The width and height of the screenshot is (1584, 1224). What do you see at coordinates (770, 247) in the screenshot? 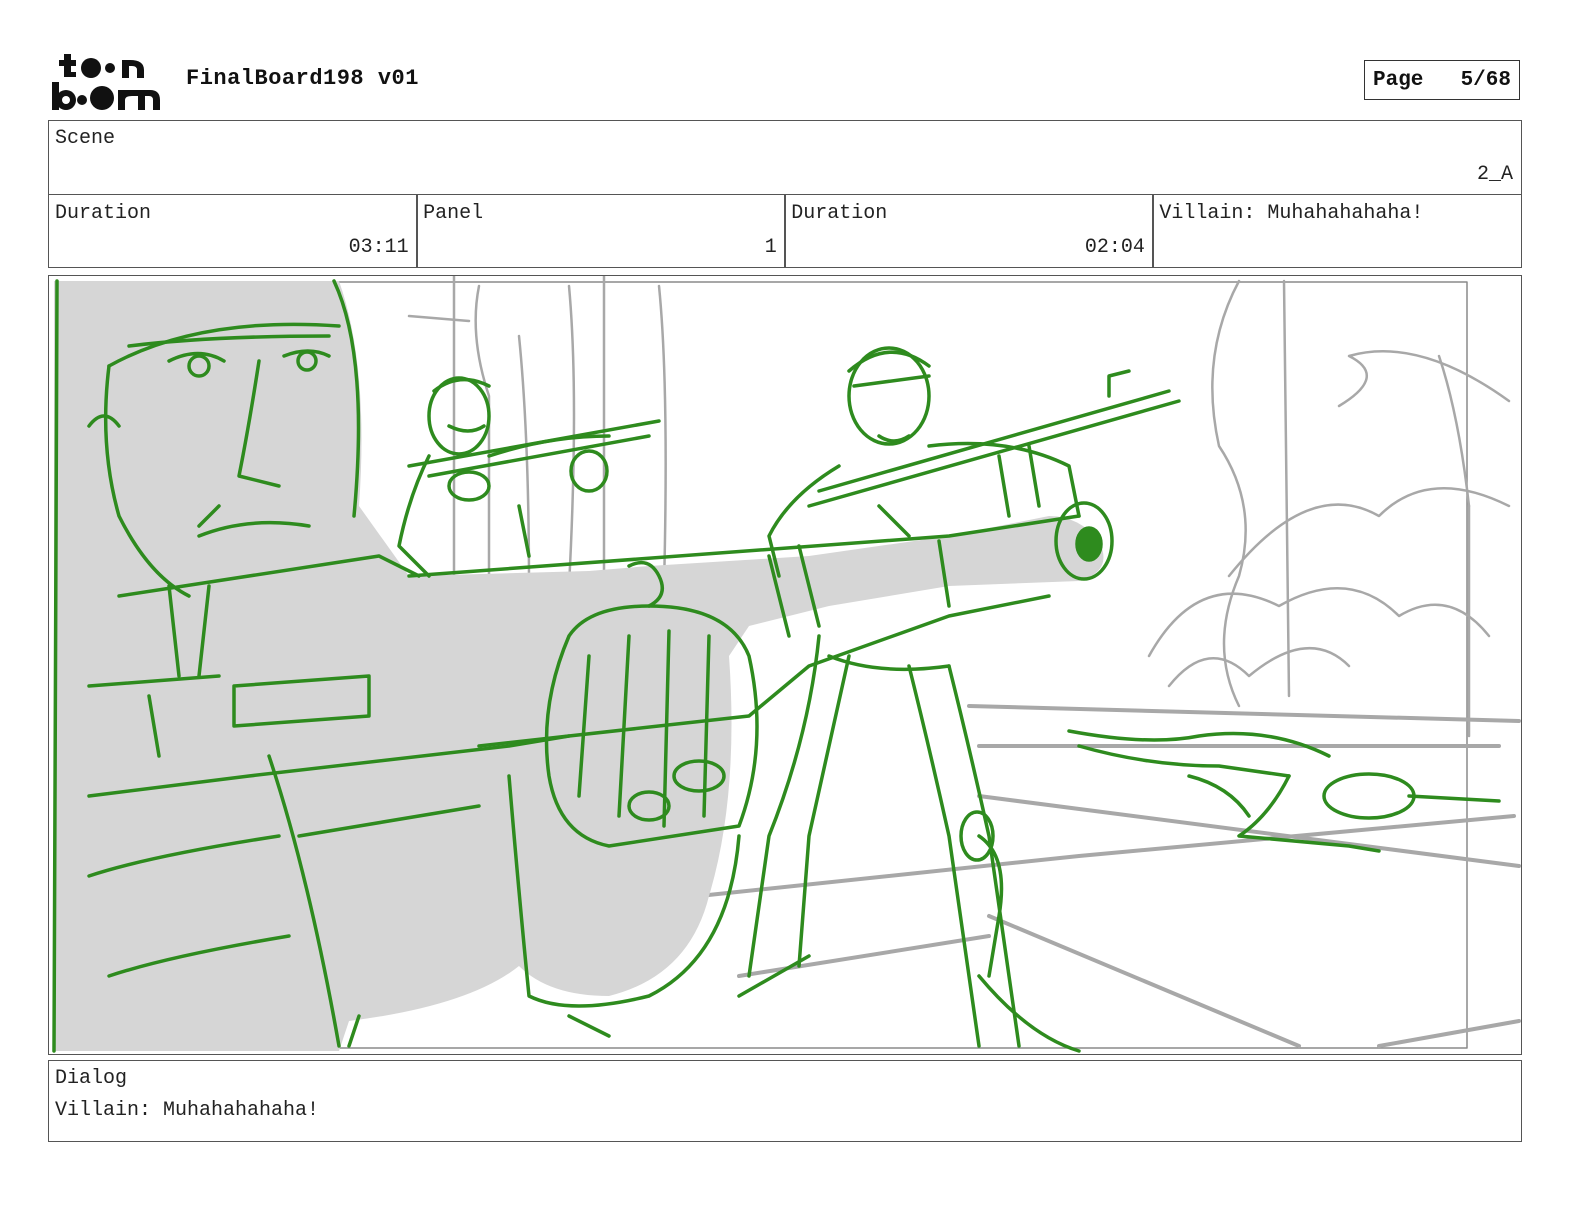
I see `panel-value: 1` at bounding box center [770, 247].